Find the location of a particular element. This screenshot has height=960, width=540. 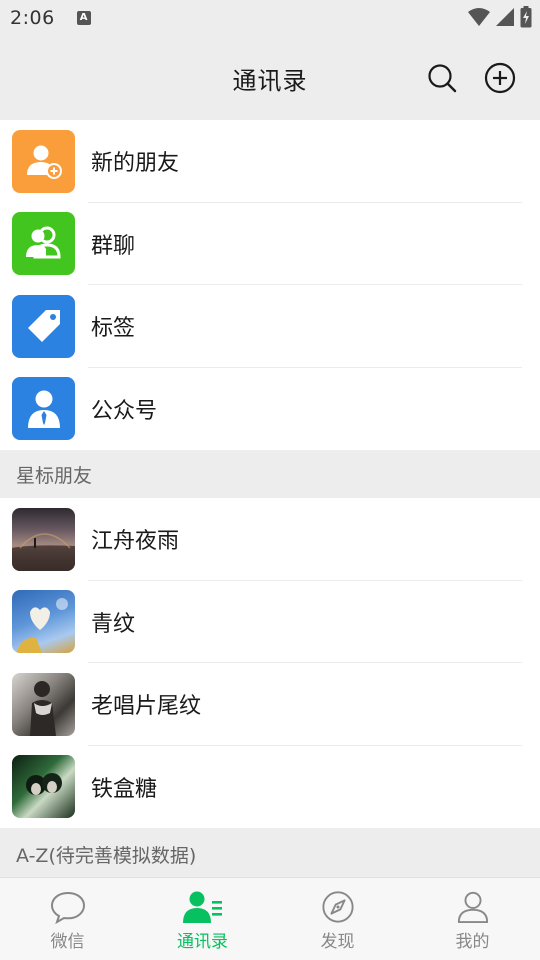

official-account-icon is located at coordinates (43, 409).